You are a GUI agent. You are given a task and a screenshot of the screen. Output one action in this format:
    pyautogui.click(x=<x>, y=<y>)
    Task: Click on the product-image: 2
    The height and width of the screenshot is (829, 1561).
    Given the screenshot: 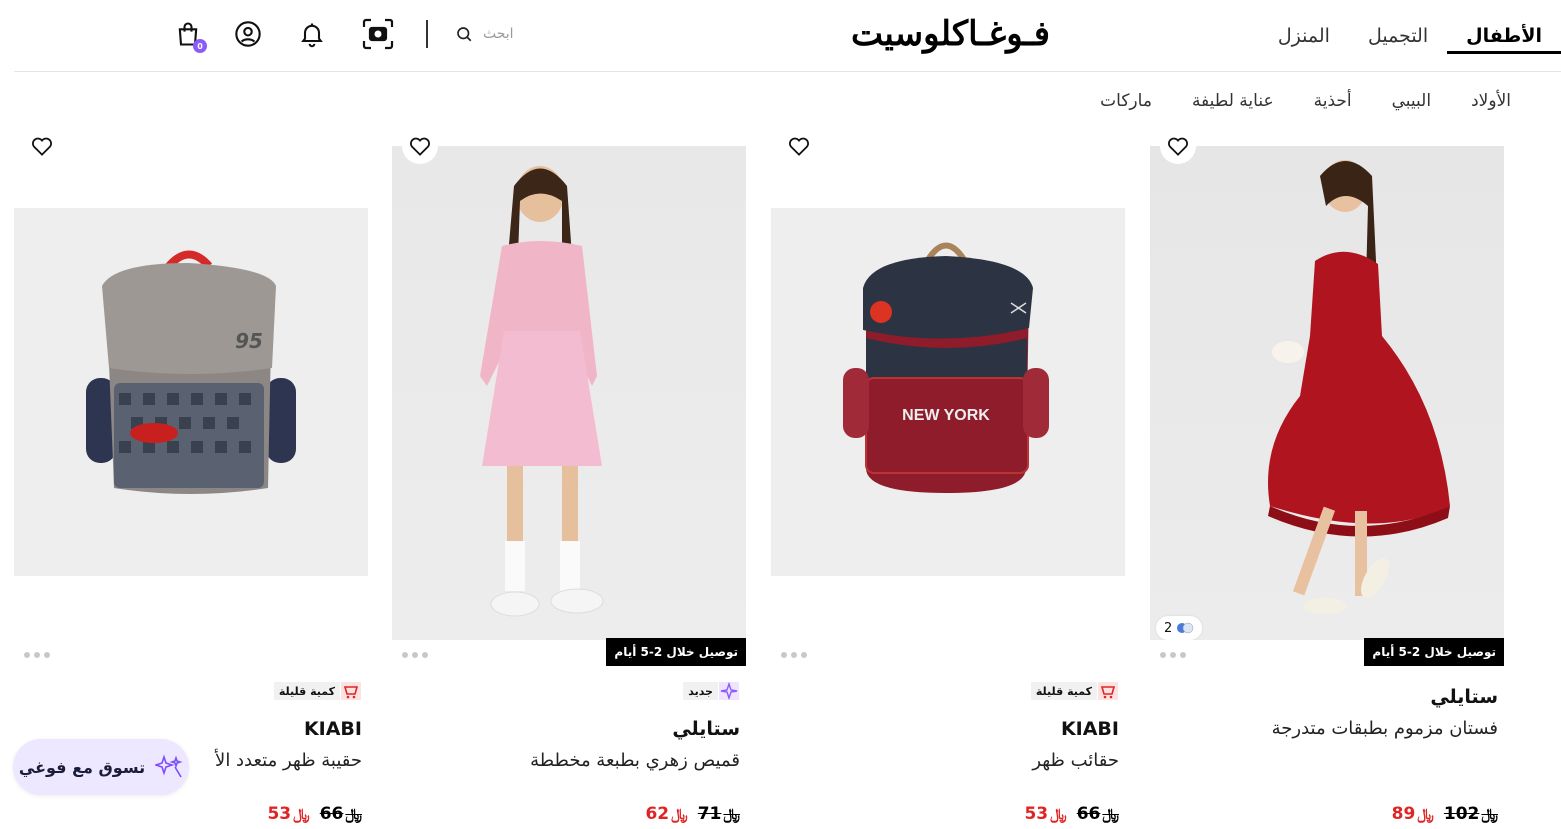 What is the action you would take?
    pyautogui.click(x=1327, y=384)
    